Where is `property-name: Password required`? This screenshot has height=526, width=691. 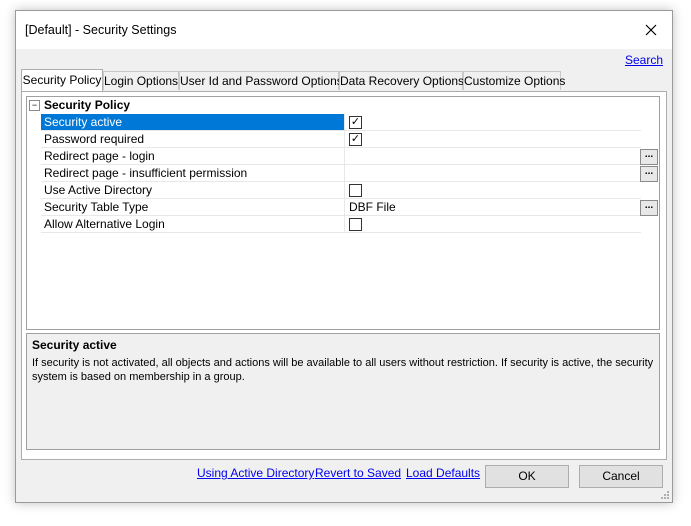
property-name: Password required is located at coordinates (193, 139).